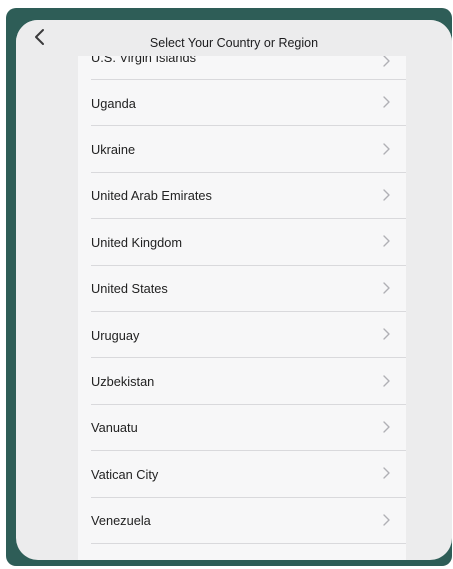 The width and height of the screenshot is (453, 569). What do you see at coordinates (129, 289) in the screenshot?
I see `country-label: United States` at bounding box center [129, 289].